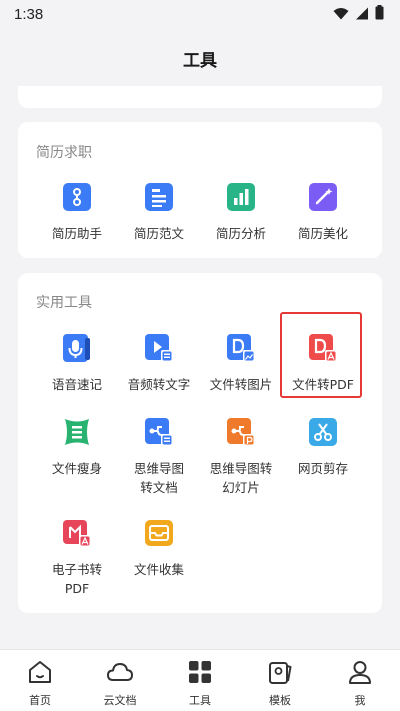  What do you see at coordinates (241, 478) in the screenshot?
I see `tool-label: 思维导图转幻灯片` at bounding box center [241, 478].